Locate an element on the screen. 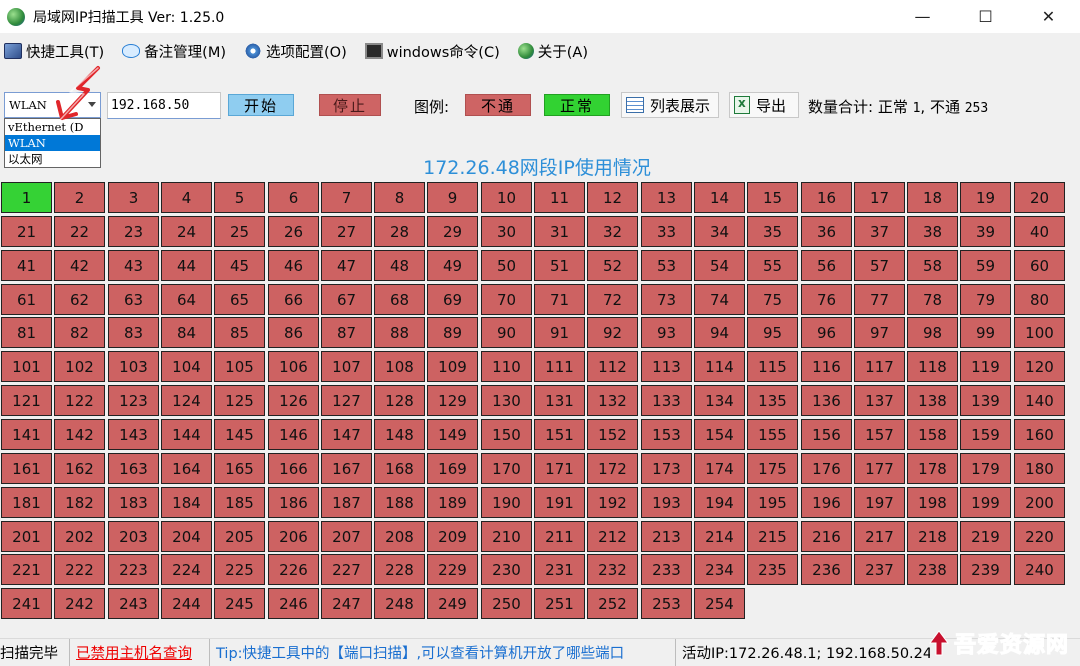 The width and height of the screenshot is (1080, 666). ip-cell-offline: 56 is located at coordinates (826, 265).